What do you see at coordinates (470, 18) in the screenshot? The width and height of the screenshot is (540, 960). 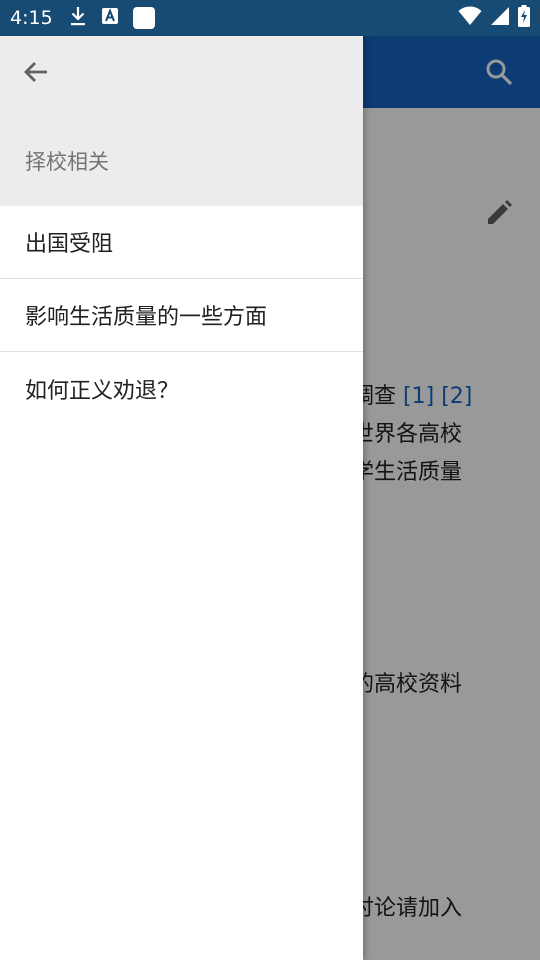 I see `wifi-icon` at bounding box center [470, 18].